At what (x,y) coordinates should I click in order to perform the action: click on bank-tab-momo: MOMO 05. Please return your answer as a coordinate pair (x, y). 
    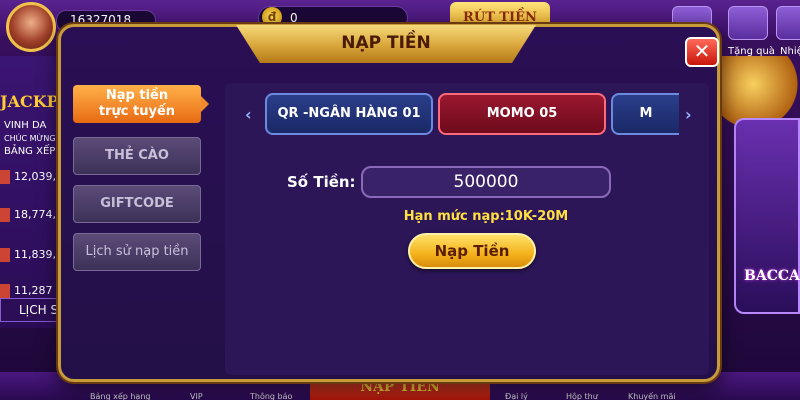
    Looking at the image, I should click on (522, 114).